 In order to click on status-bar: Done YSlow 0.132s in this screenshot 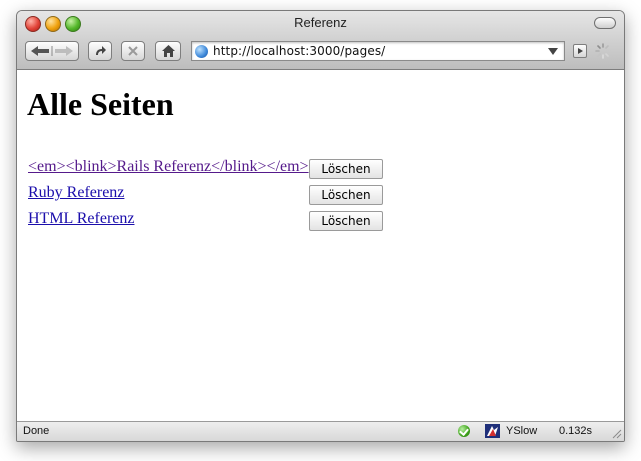, I will do `click(320, 431)`.